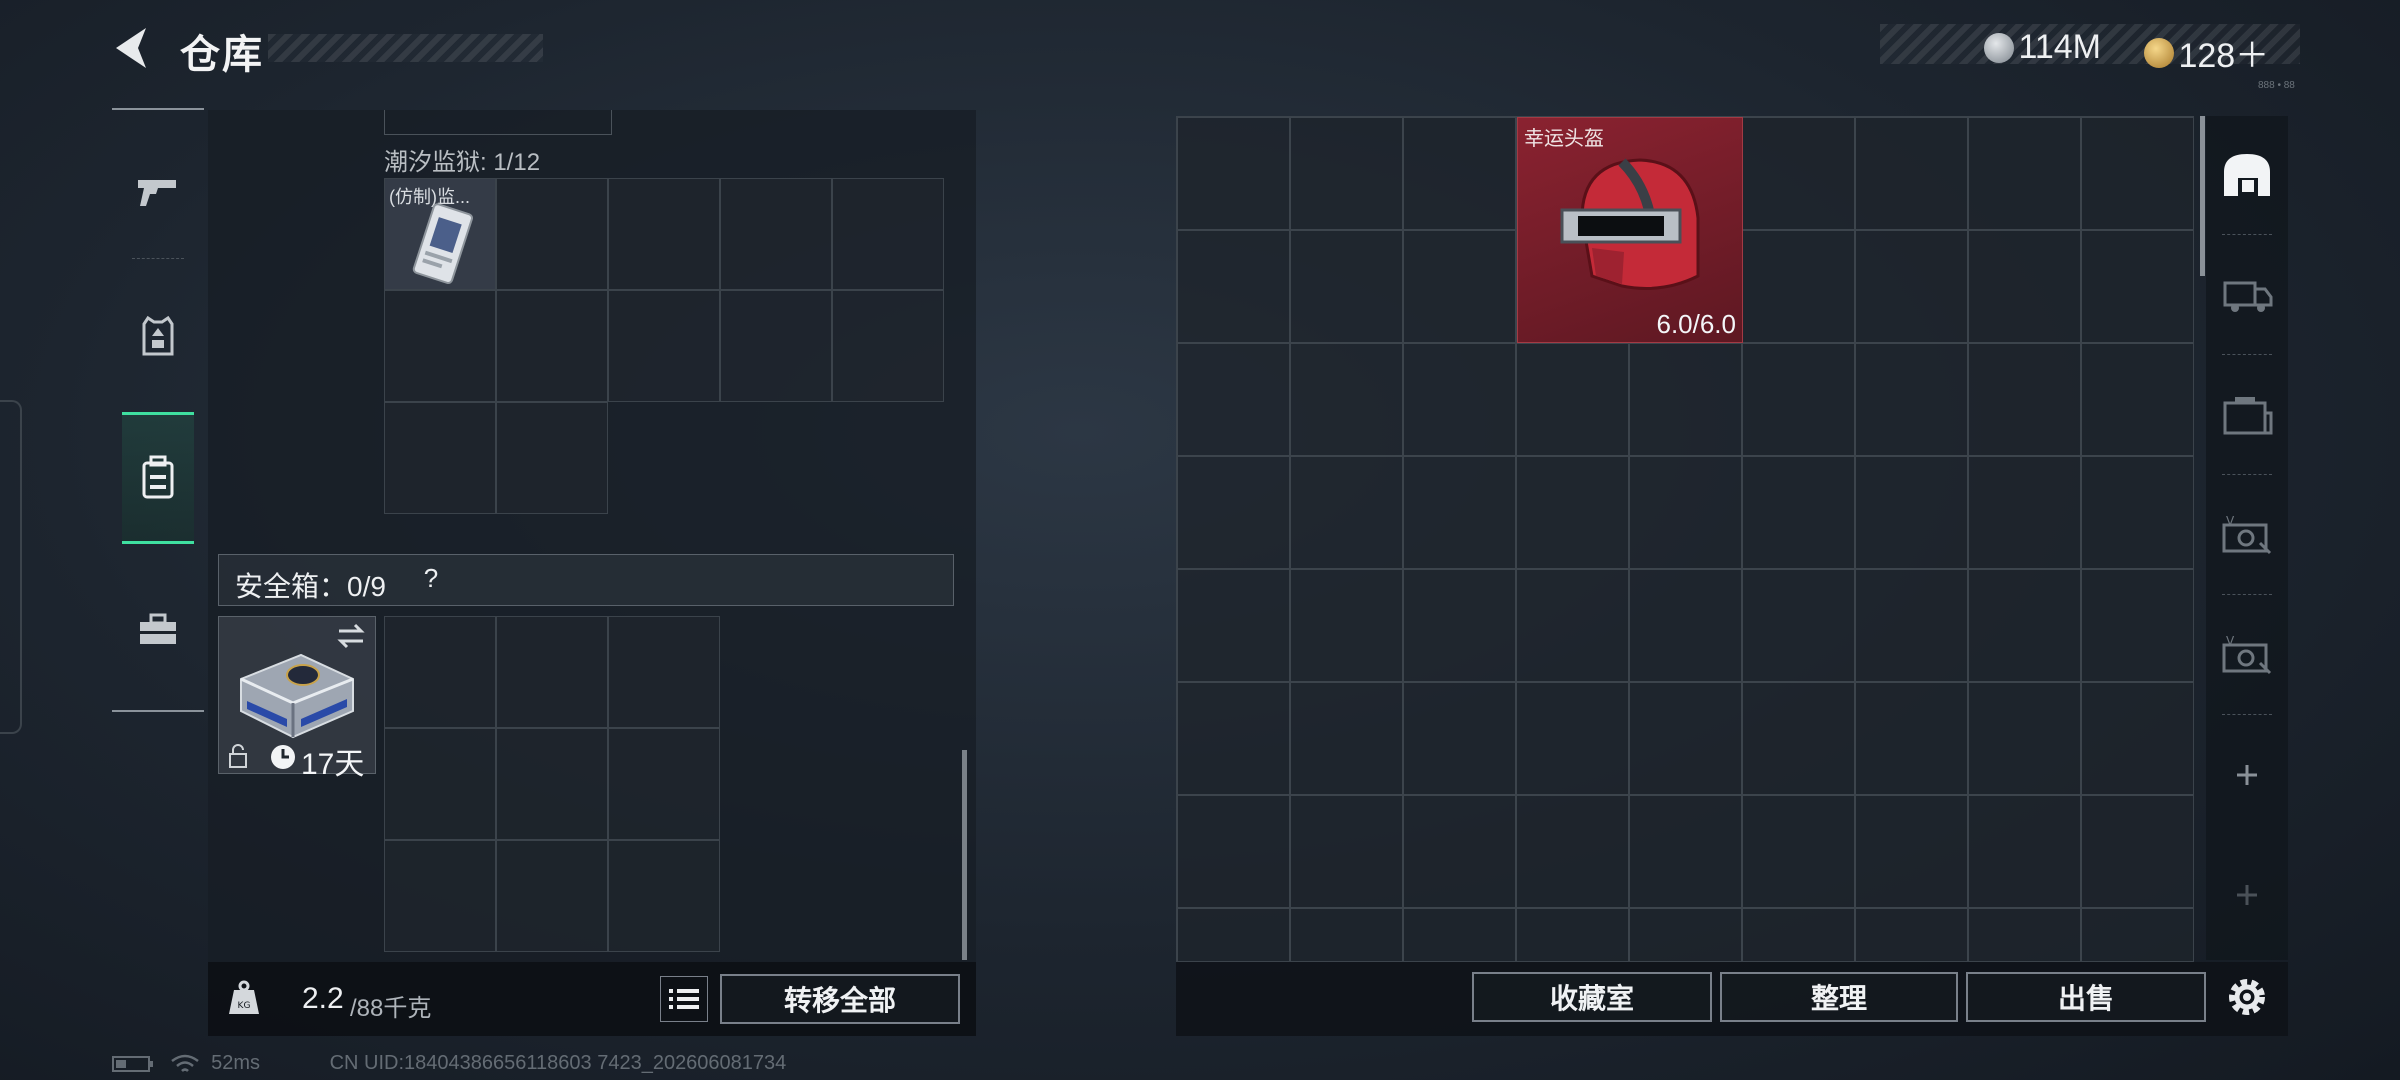 This screenshot has width=2400, height=1080. What do you see at coordinates (2042, 47) in the screenshot?
I see `silver-currency: 114M` at bounding box center [2042, 47].